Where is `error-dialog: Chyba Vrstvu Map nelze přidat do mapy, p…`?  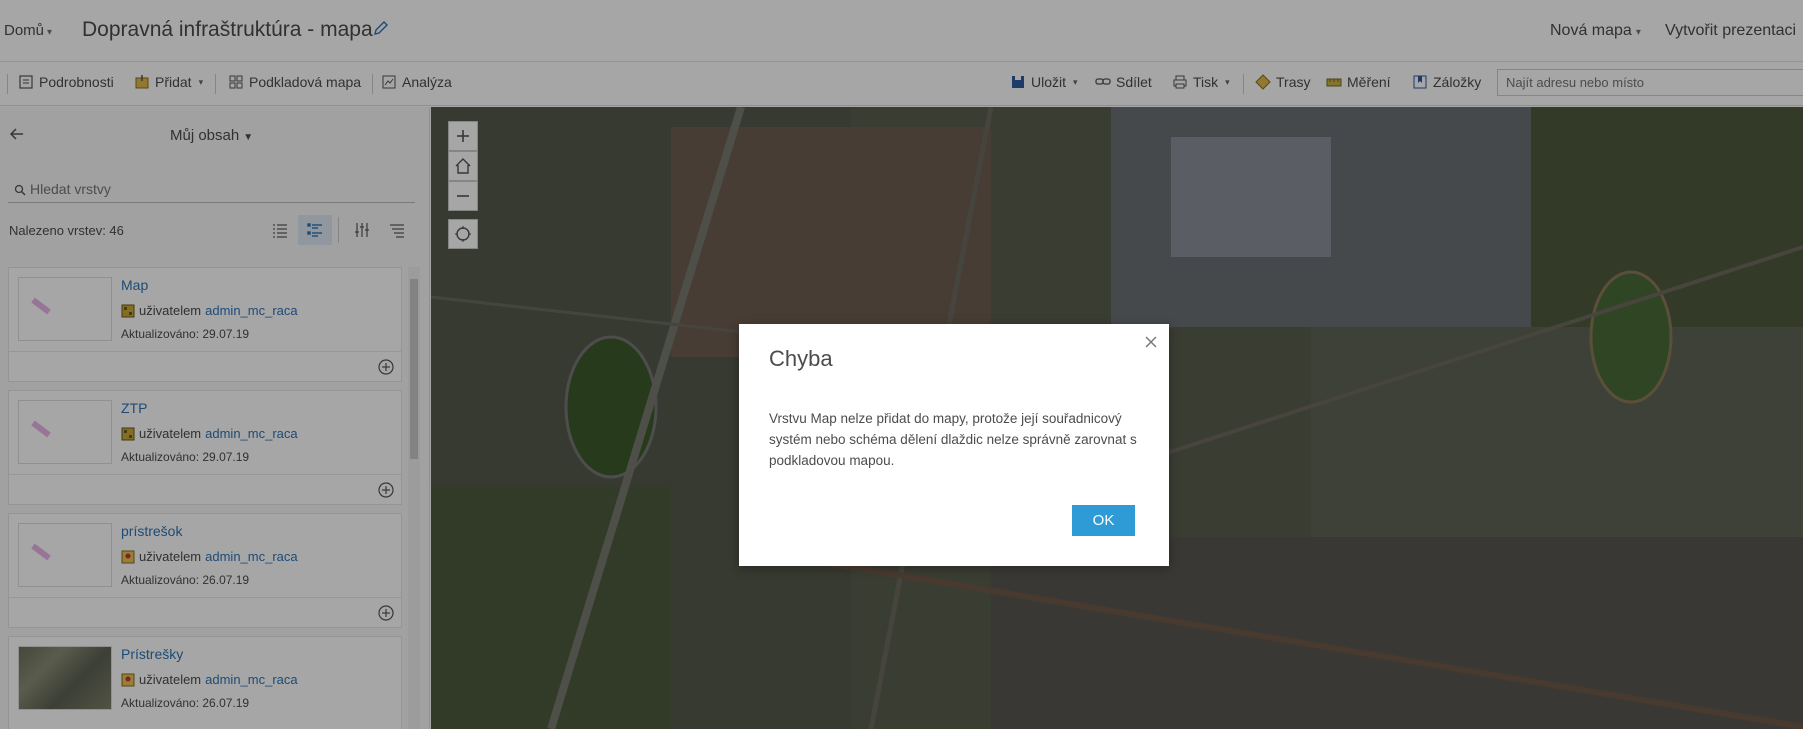
error-dialog: Chyba Vrstvu Map nelze přidat do mapy, p… is located at coordinates (954, 445).